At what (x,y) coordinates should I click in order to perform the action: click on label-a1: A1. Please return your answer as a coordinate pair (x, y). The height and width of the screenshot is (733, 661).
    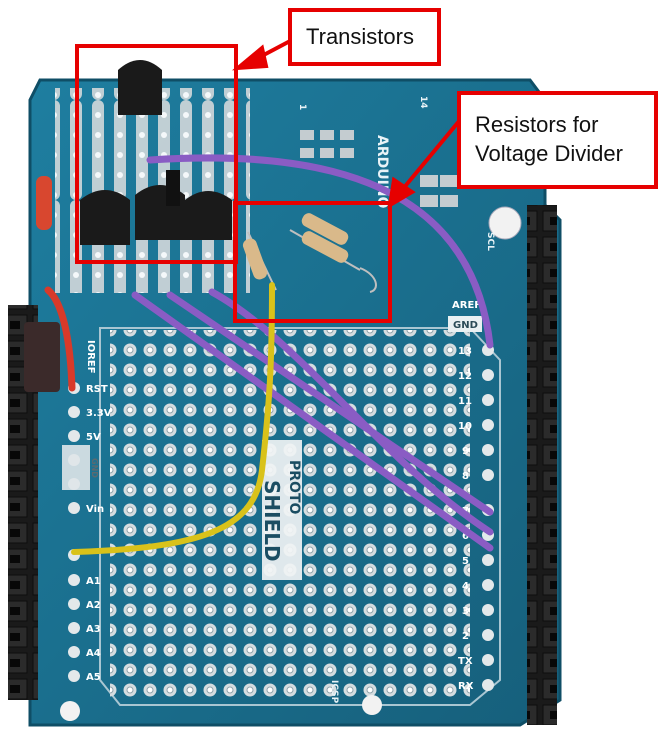
    Looking at the image, I should click on (93, 581).